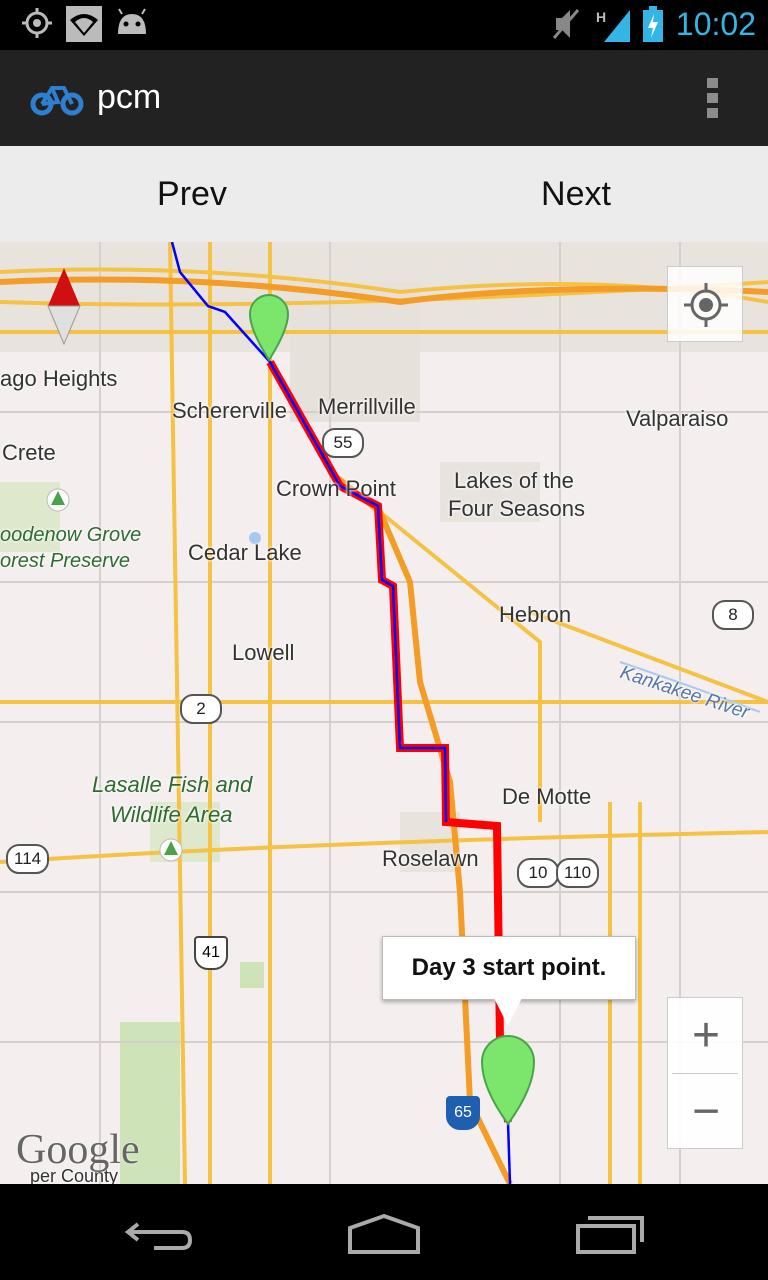  What do you see at coordinates (576, 194) in the screenshot?
I see `next-button: Next` at bounding box center [576, 194].